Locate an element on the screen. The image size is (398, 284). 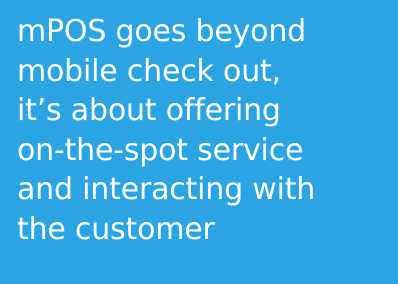
quote-line: mobile check out, is located at coordinates (149, 71).